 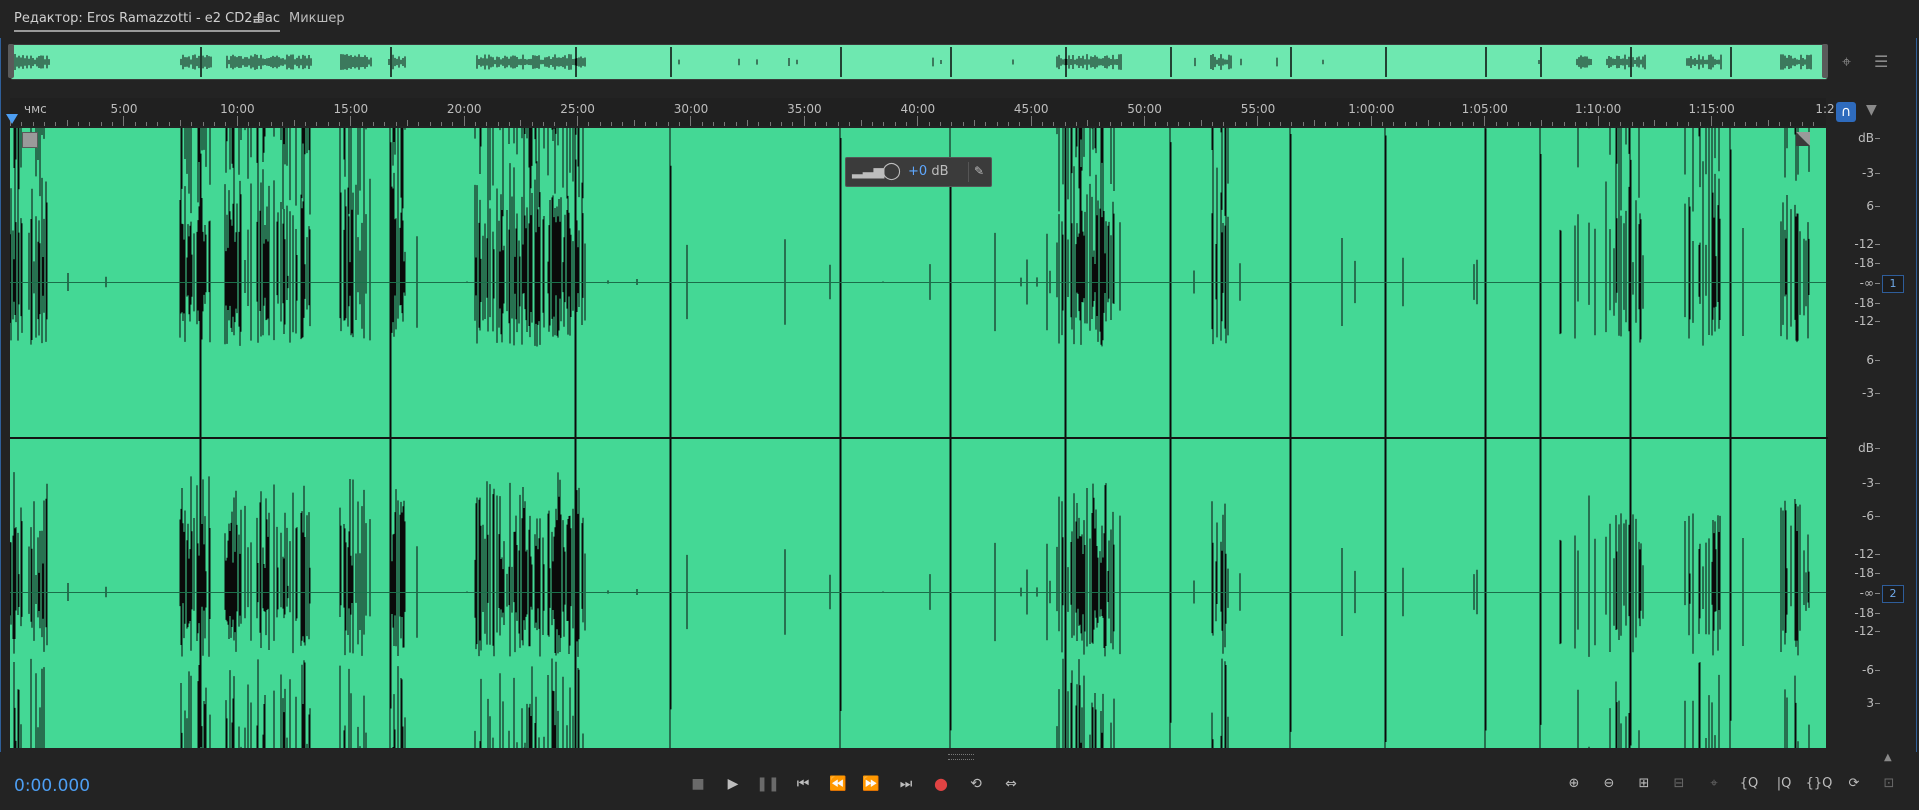 I want to click on db-label: -12, so click(x=1864, y=321).